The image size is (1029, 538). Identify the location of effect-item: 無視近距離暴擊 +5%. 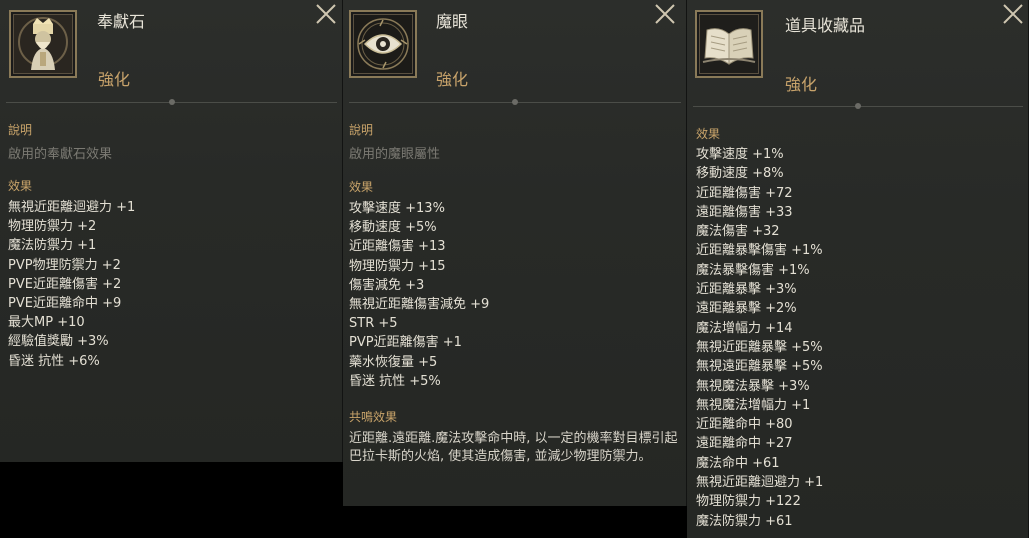
(759, 347).